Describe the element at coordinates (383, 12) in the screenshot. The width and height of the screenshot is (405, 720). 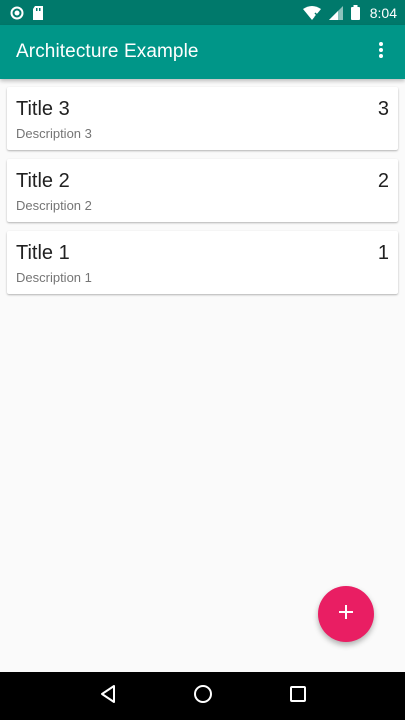
I see `status-time: 8:04` at that location.